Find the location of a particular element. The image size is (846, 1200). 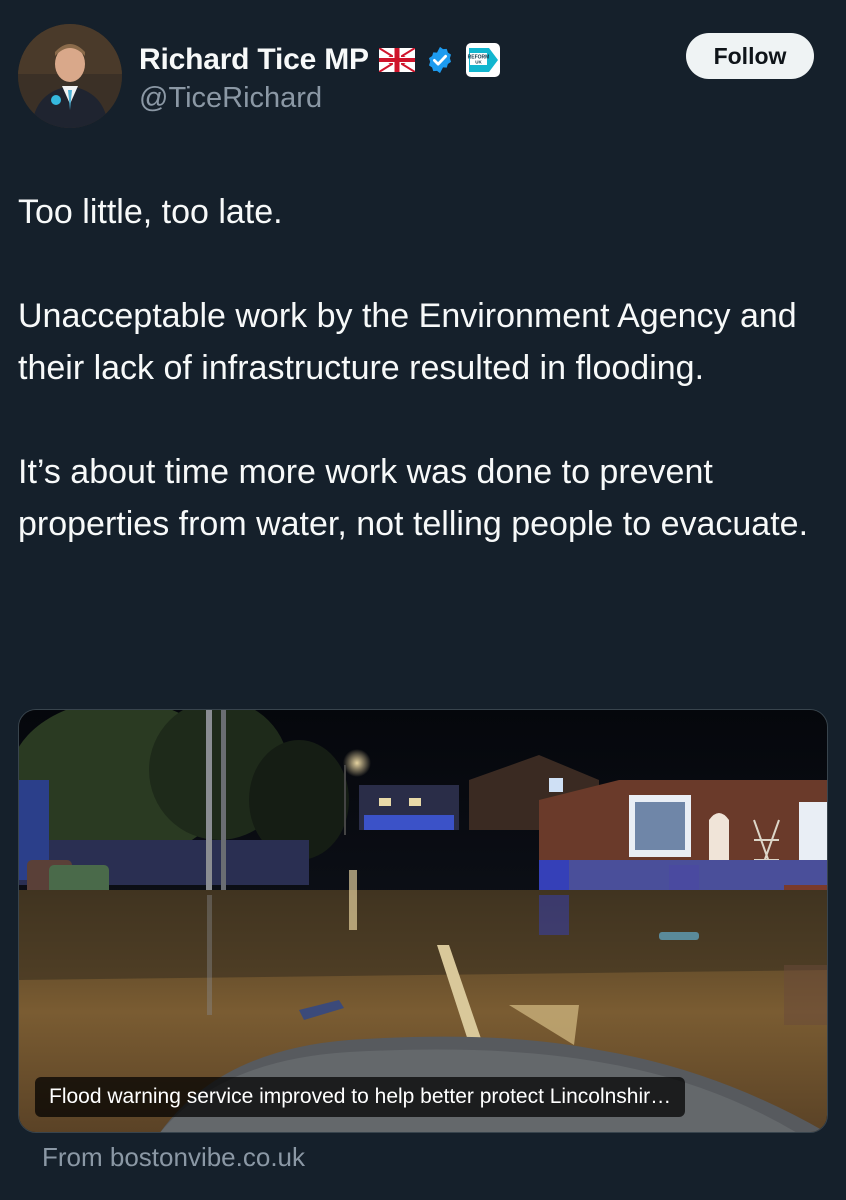

author-name-row: Richard Tice MP REFORM UK is located at coordinates (320, 60).